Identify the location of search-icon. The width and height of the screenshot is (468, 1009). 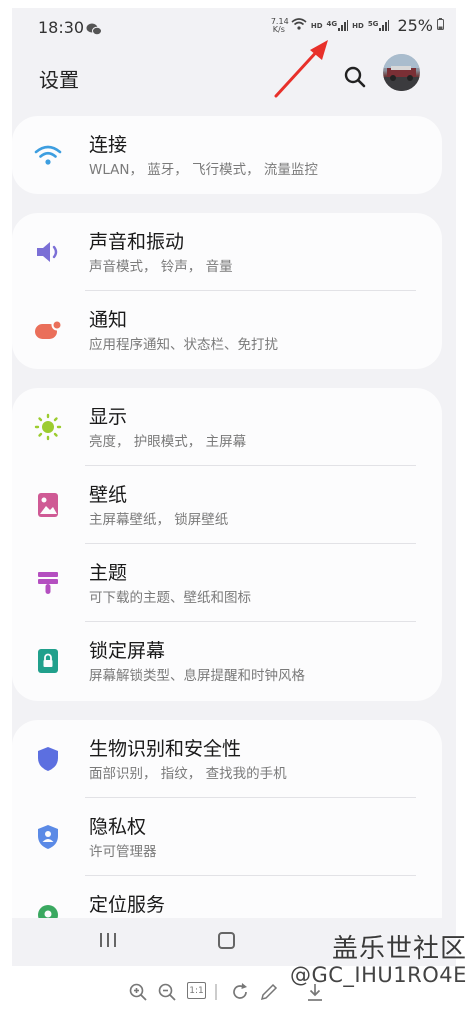
(355, 77).